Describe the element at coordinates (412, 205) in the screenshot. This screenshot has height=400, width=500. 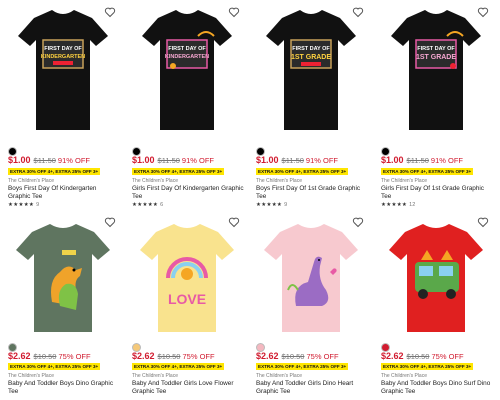
I see `review-count: 12` at that location.